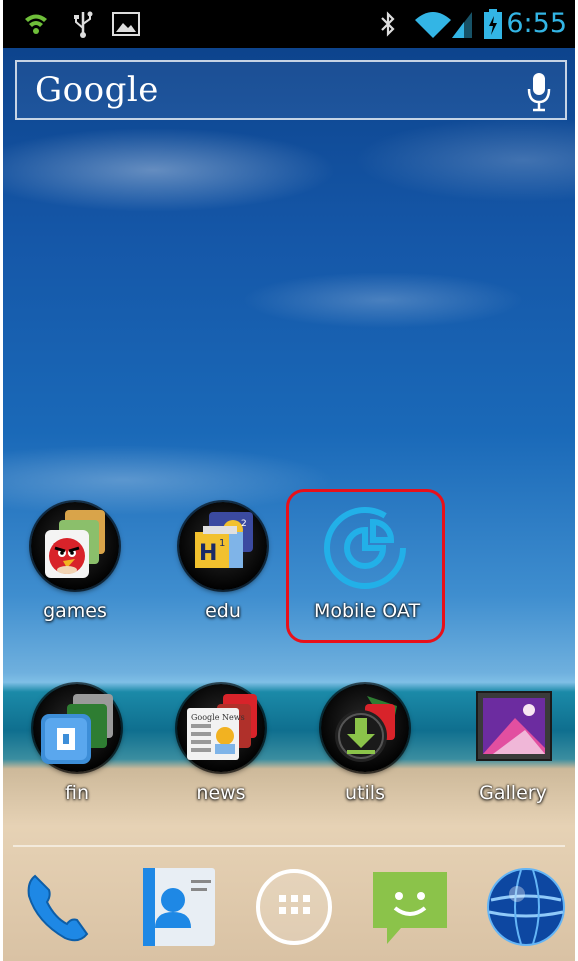  I want to click on google-search-bar: Google, so click(291, 90).